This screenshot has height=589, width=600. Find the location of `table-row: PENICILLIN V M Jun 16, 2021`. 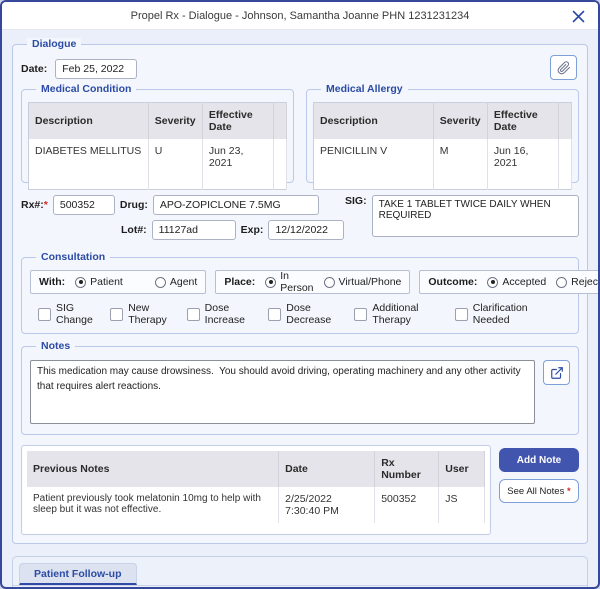

table-row: PENICILLIN V M Jun 16, 2021 is located at coordinates (443, 157).